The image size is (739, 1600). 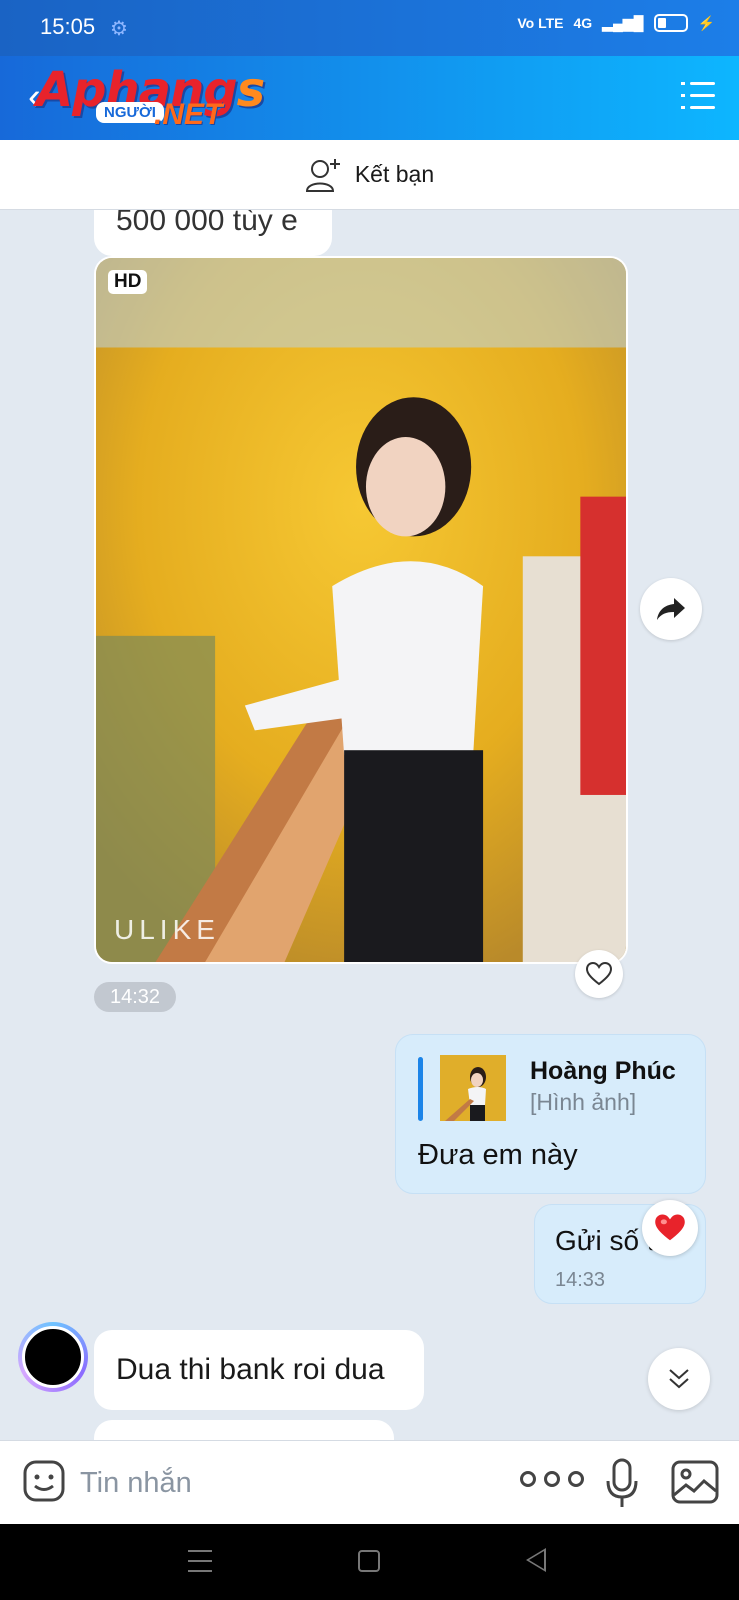 I want to click on double-chevron-down-icon, so click(x=679, y=1379).